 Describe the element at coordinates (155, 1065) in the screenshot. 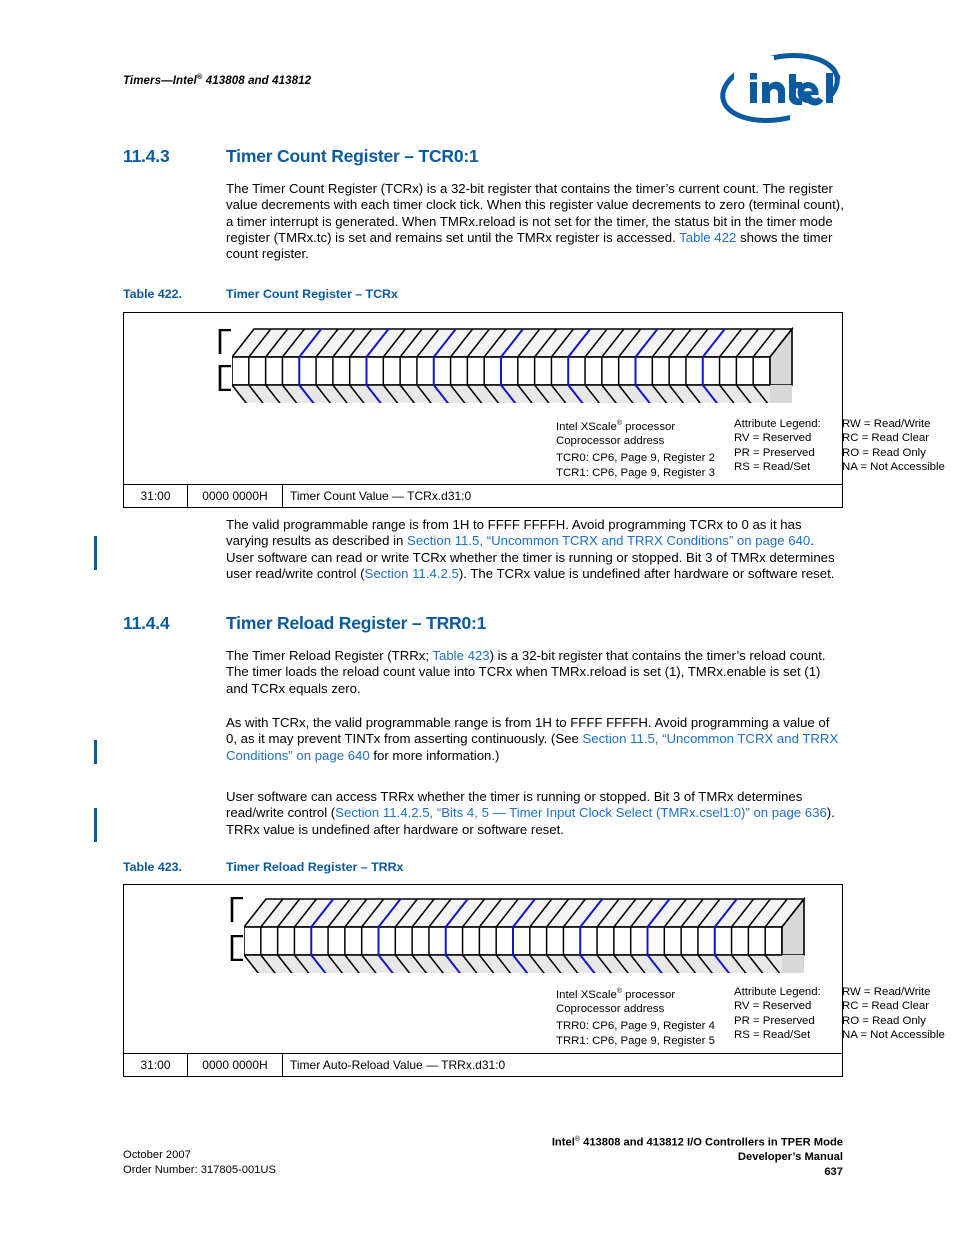

I see `table-423-cell-bits: 31:00` at that location.